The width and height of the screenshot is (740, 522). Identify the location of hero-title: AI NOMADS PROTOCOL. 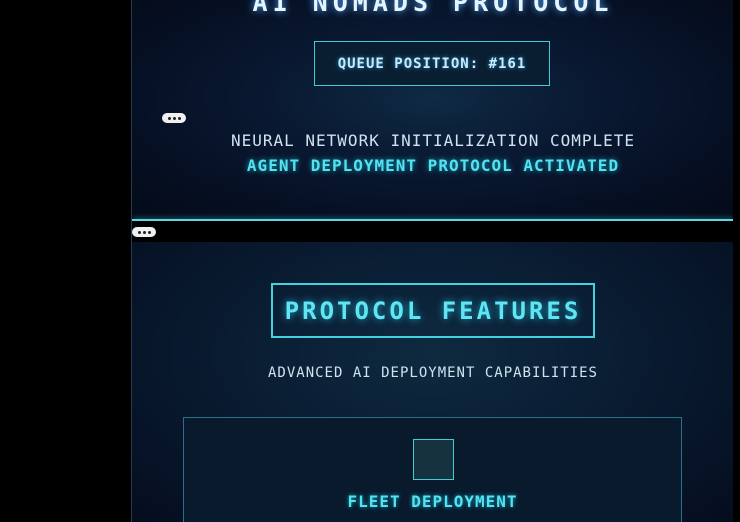
(433, 8).